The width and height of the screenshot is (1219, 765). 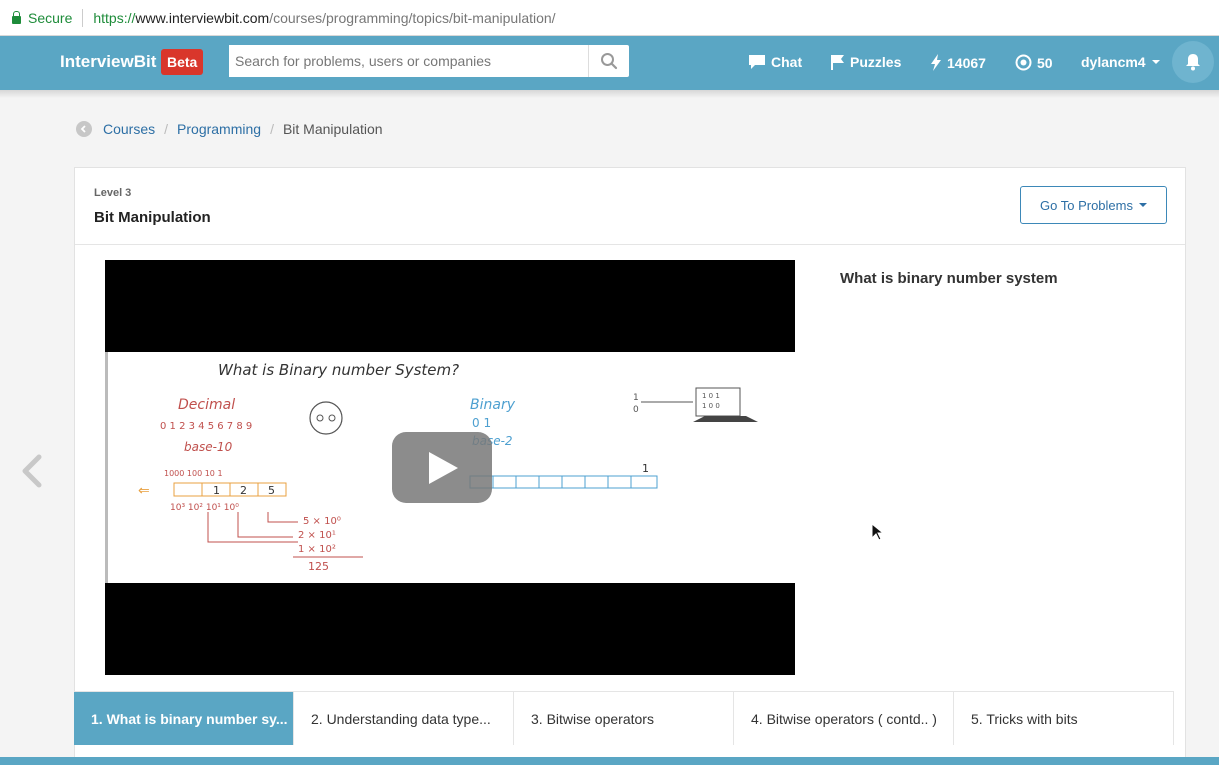 What do you see at coordinates (113, 193) in the screenshot?
I see `level-label: Level 3` at bounding box center [113, 193].